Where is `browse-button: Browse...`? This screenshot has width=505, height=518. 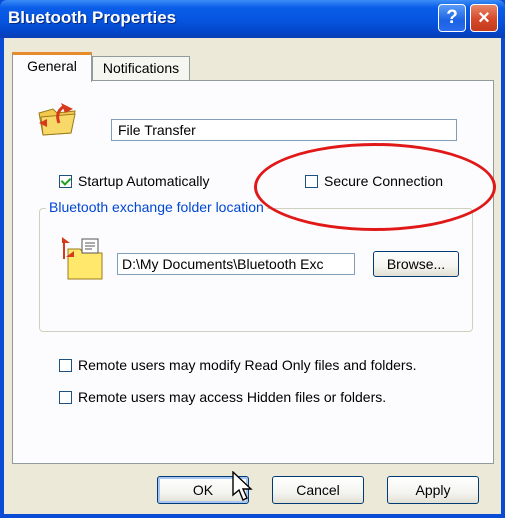
browse-button: Browse... is located at coordinates (416, 264).